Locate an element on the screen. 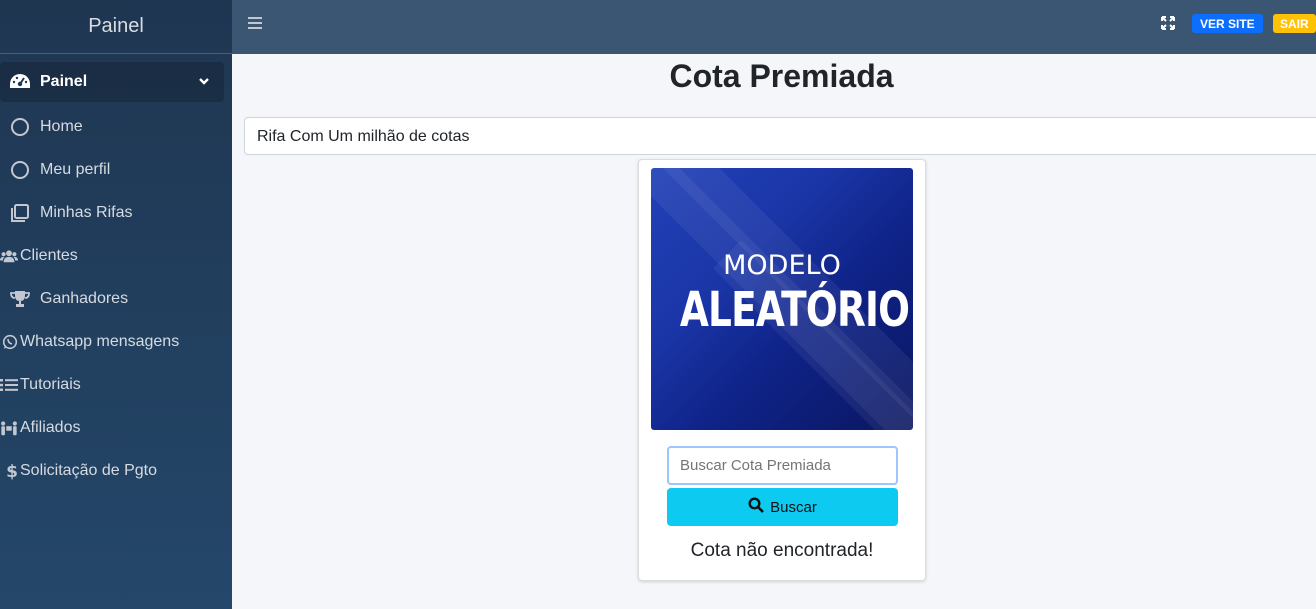 The width and height of the screenshot is (1316, 609). banner-line1: MODELO is located at coordinates (782, 265).